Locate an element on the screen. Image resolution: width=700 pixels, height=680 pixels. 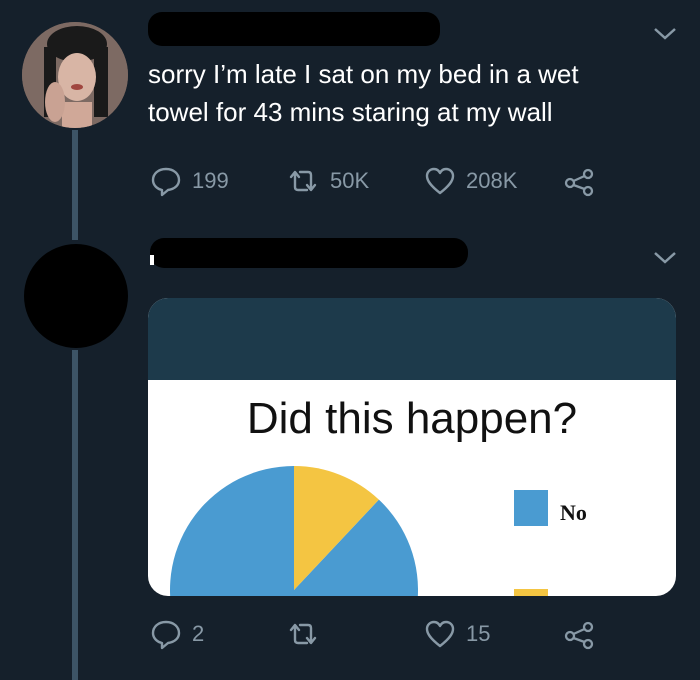
like-count: 208K is located at coordinates (492, 180).